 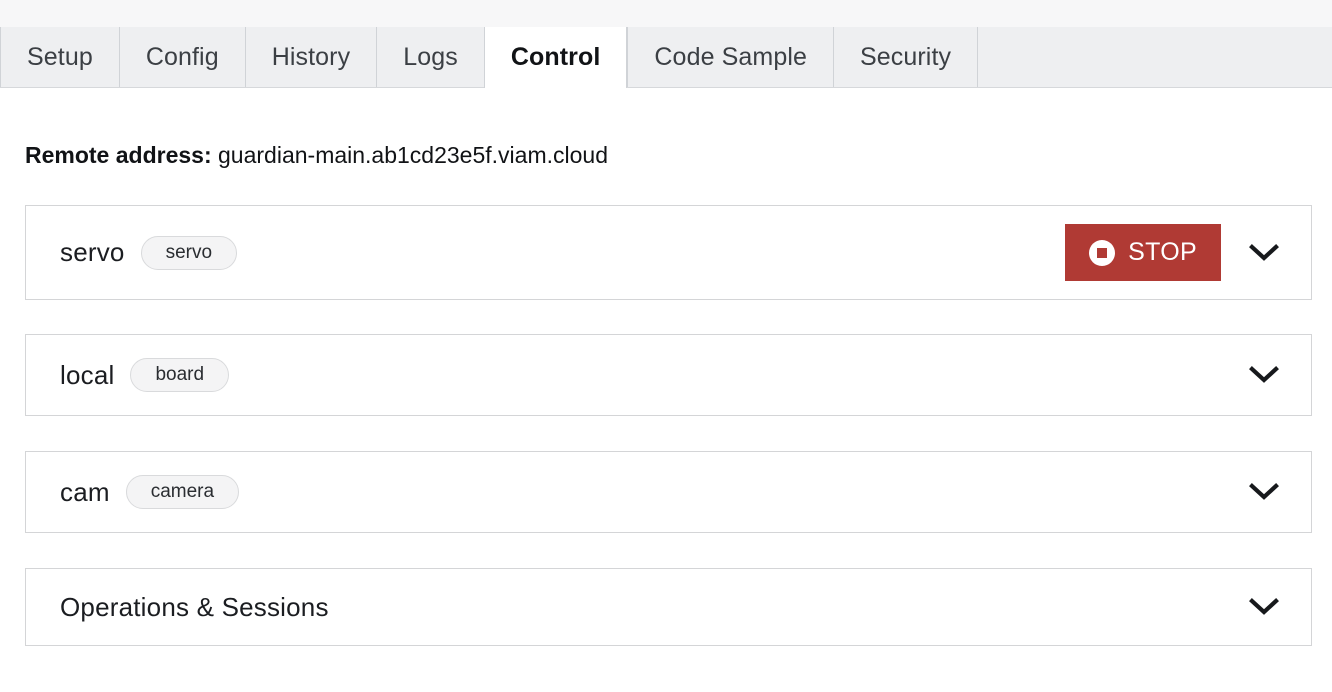 I want to click on stop-button-label: STOP, so click(x=1162, y=252).